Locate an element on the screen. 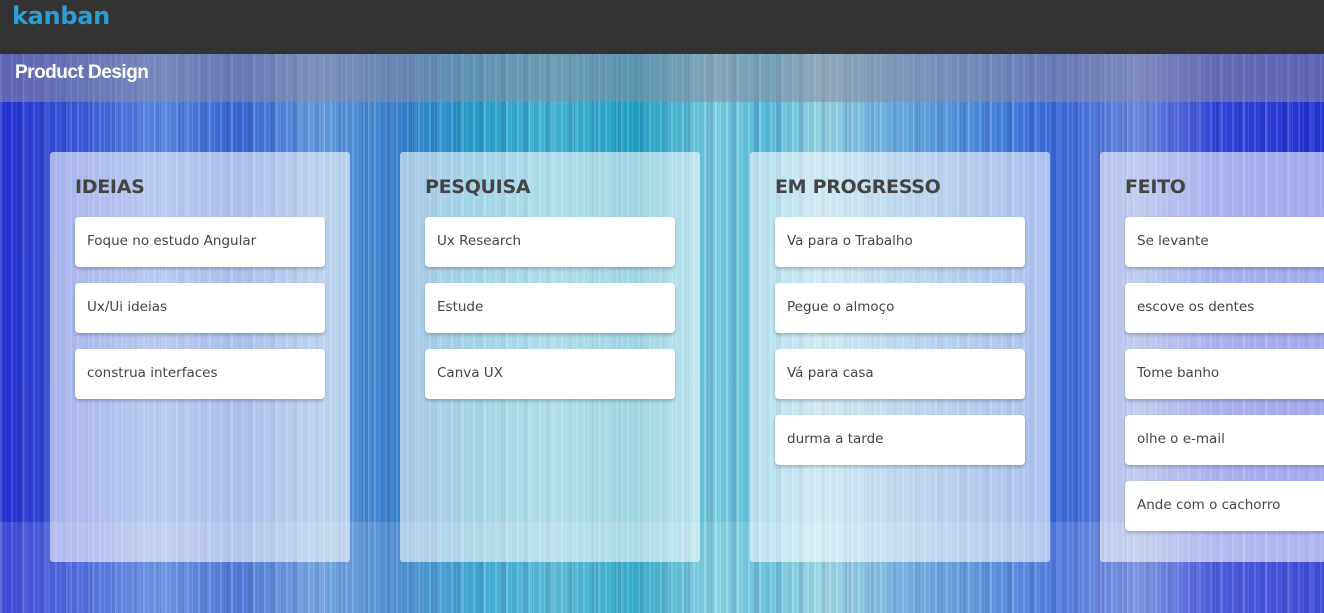 The width and height of the screenshot is (1324, 613). column-title: FEITO is located at coordinates (1155, 187).